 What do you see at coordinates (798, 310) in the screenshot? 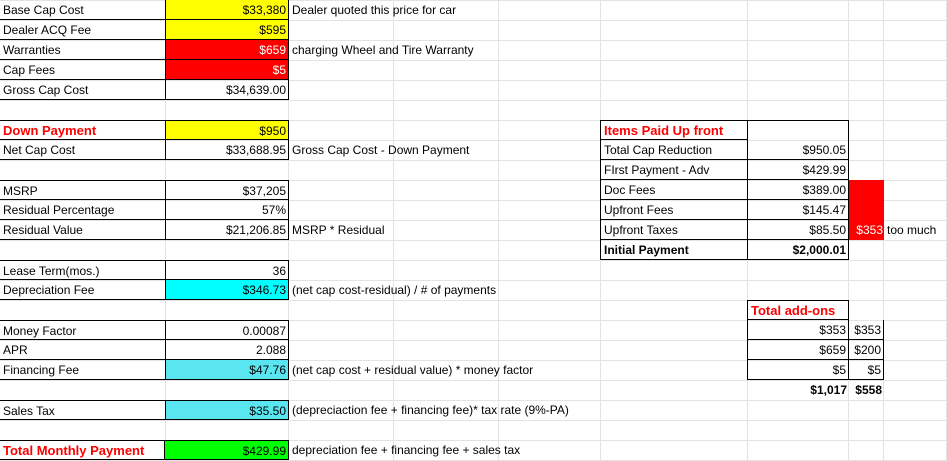
I see `cell-addons-title: Total add-ons` at bounding box center [798, 310].